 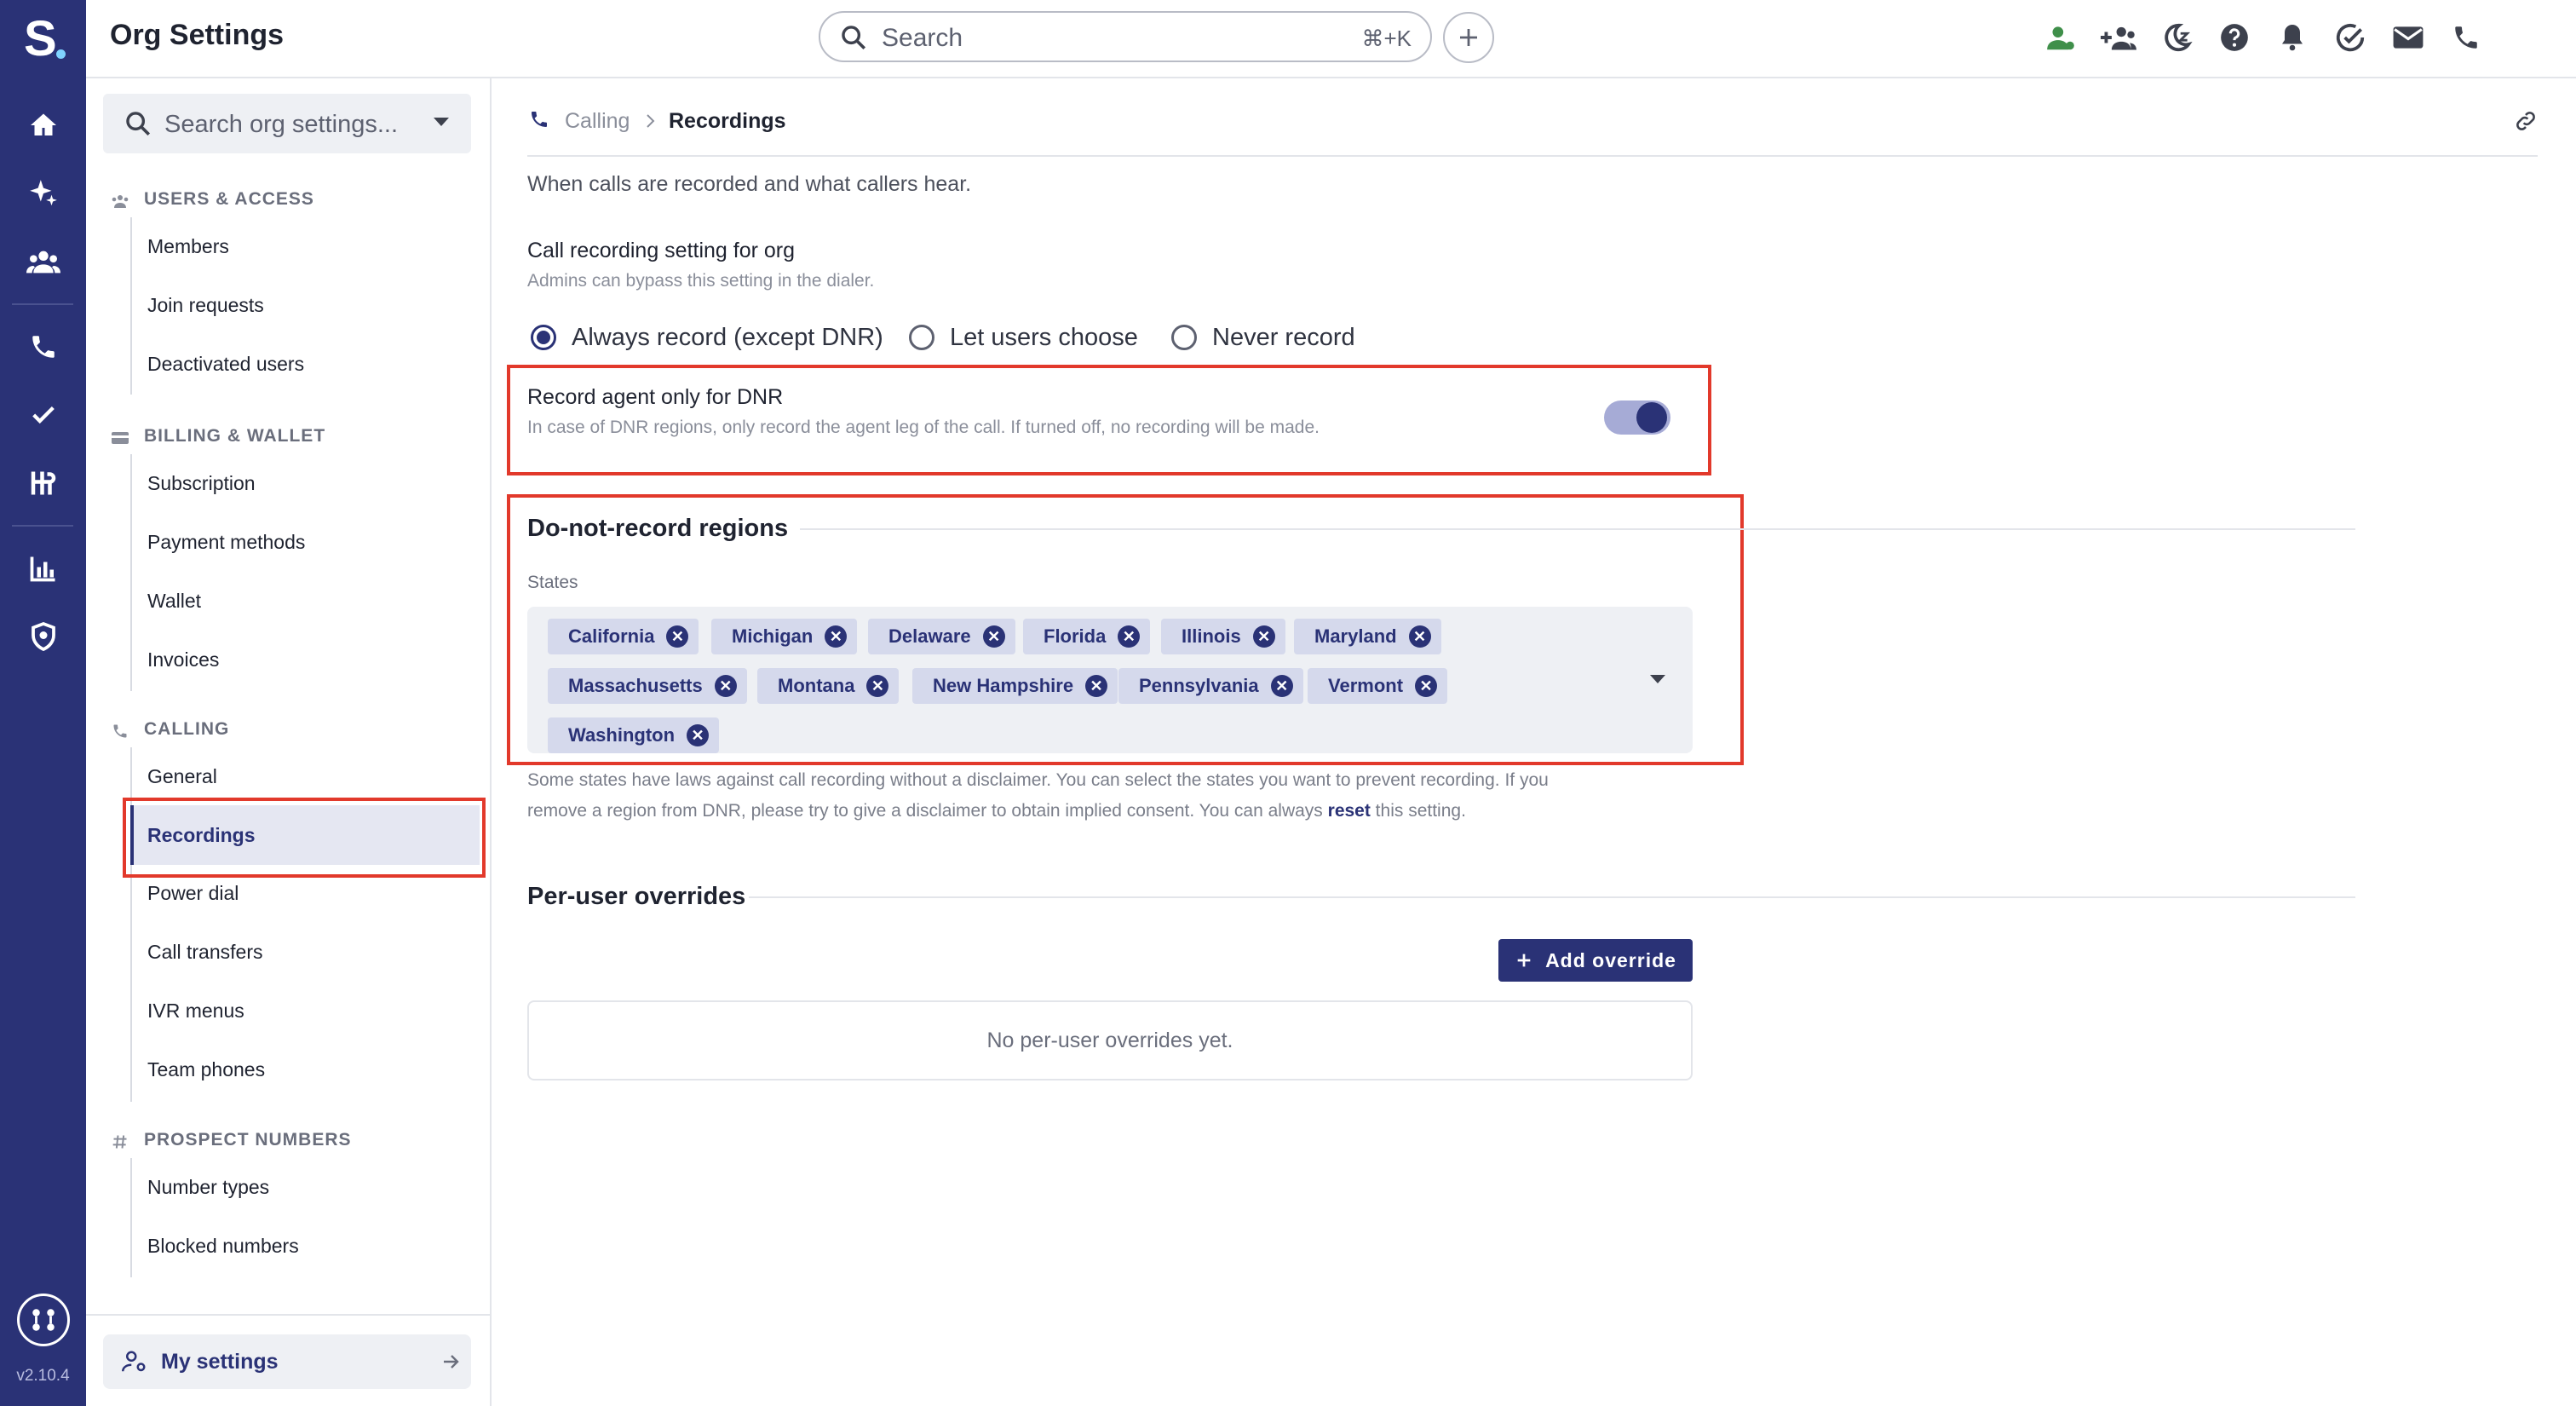 I want to click on chip-label: Montana, so click(x=817, y=685).